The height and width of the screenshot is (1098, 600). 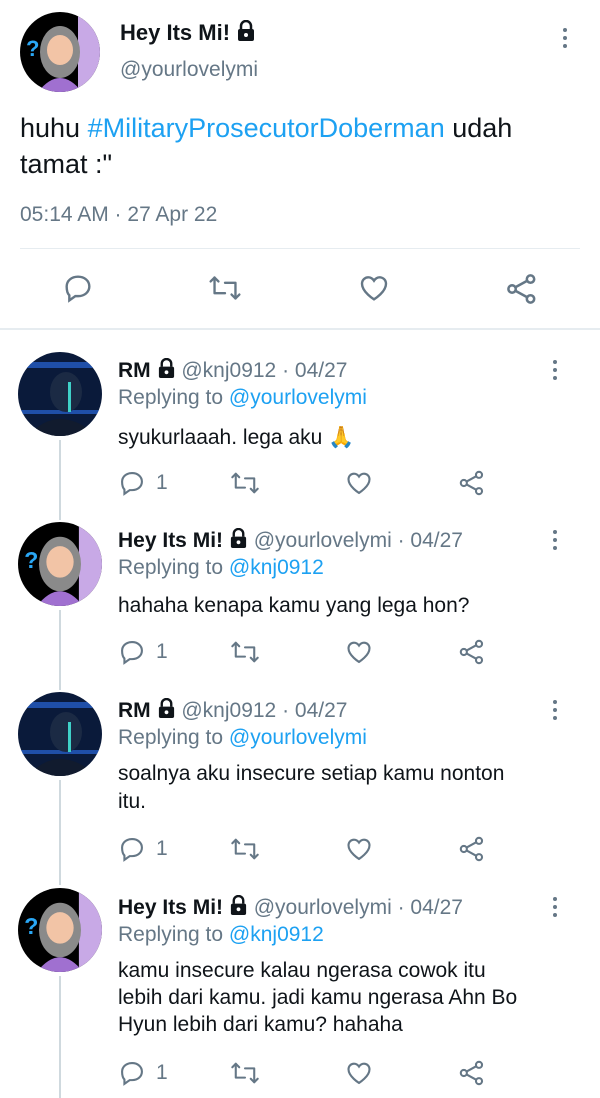 I want to click on hashtag-link: #MilitaryProsecutorDoberman, so click(x=266, y=128).